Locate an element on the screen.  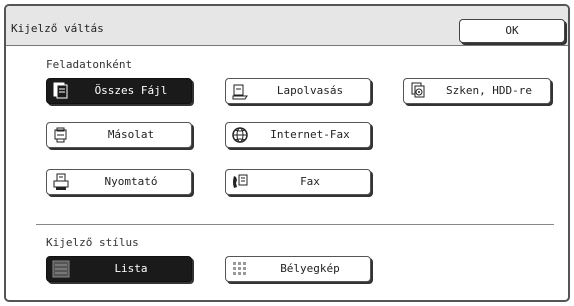
style-section-label: Kijelző stílus is located at coordinates (92, 242).